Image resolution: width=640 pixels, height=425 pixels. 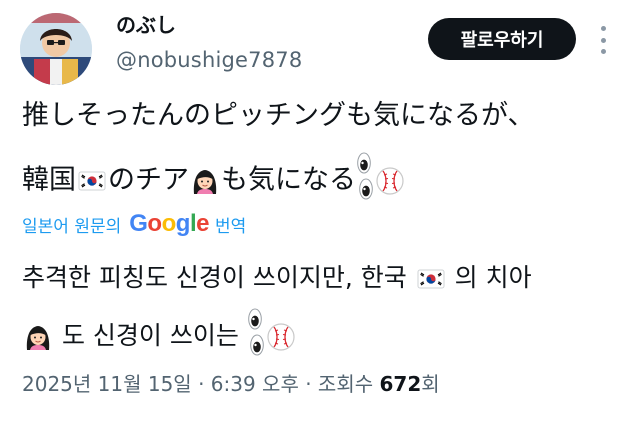 What do you see at coordinates (214, 277) in the screenshot?
I see `translated-text-segment: 추격한 피칭도 신경이 쓰이지만, 한국` at bounding box center [214, 277].